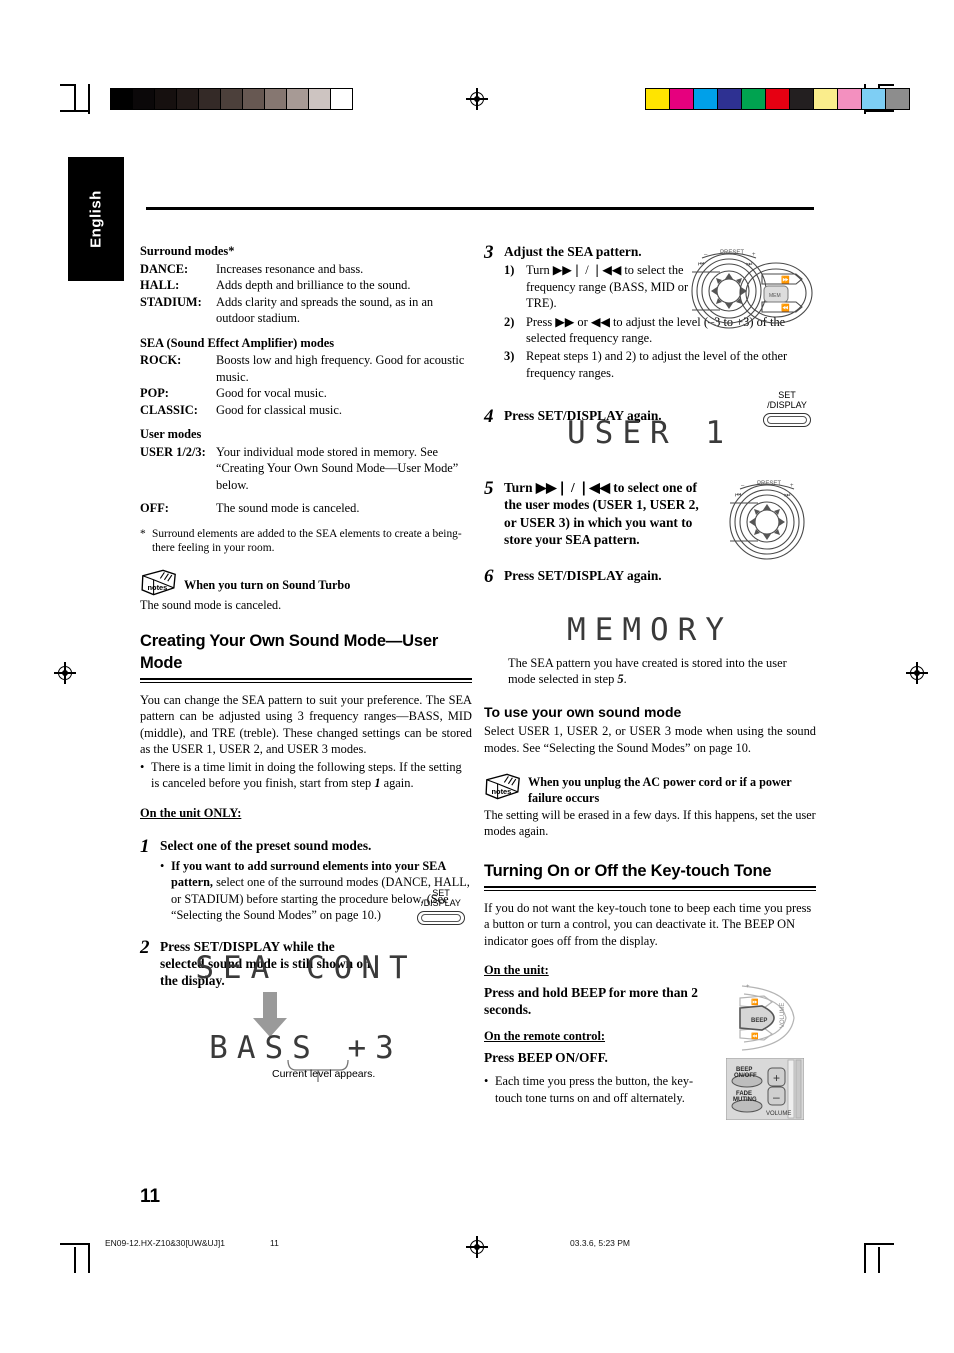 Image resolution: width=954 pixels, height=1353 pixels. Describe the element at coordinates (785, 307) in the screenshot. I see `rewind-icon: ⏪` at that location.